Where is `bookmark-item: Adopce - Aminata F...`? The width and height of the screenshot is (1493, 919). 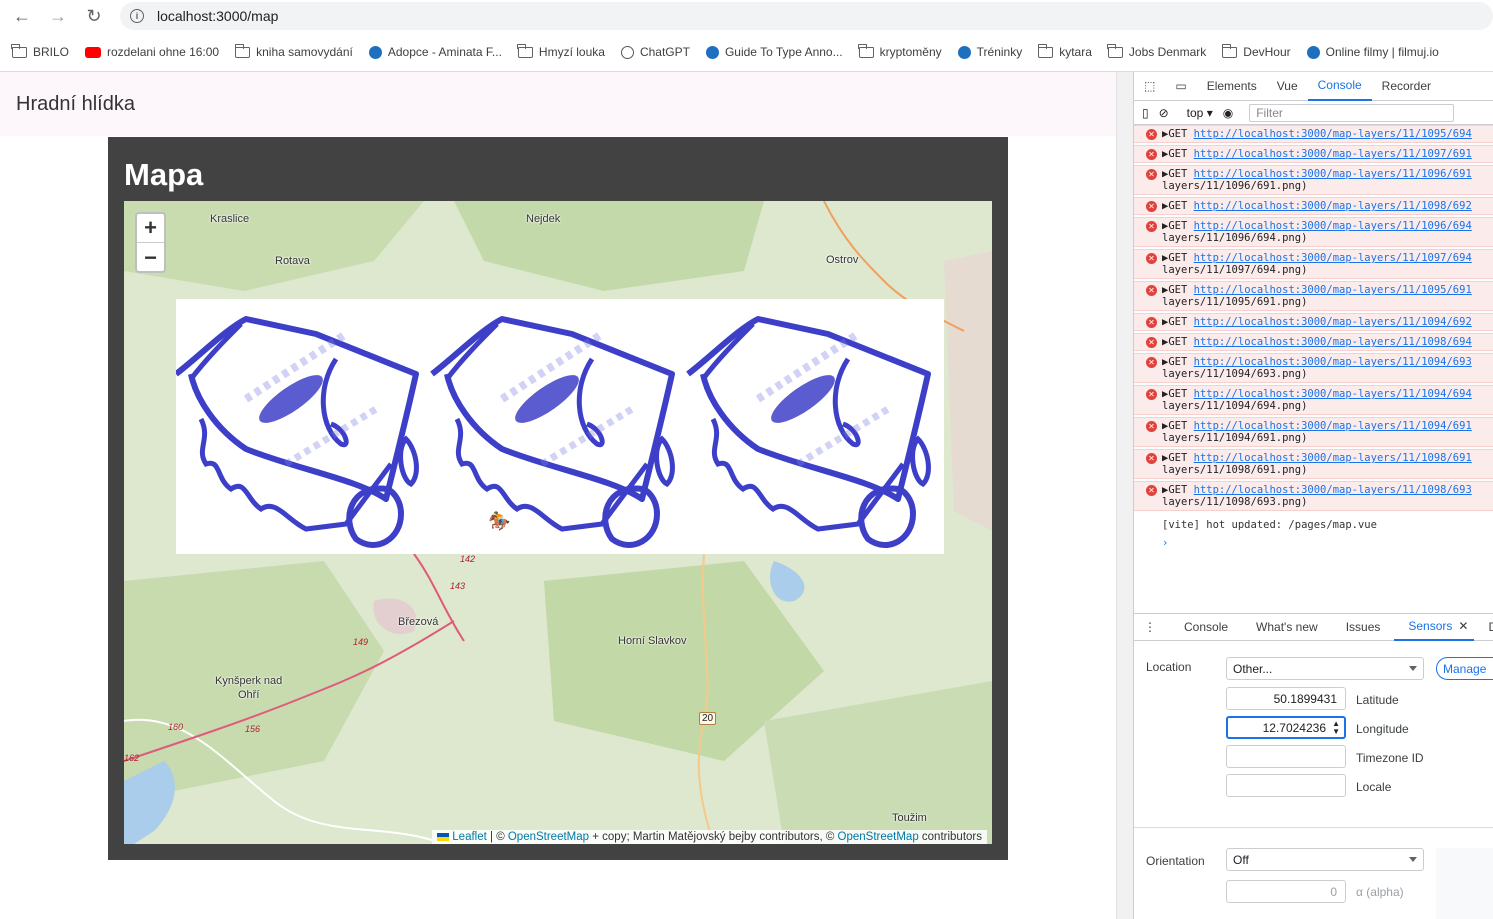
bookmark-item: Adopce - Aminata F... is located at coordinates (435, 52).